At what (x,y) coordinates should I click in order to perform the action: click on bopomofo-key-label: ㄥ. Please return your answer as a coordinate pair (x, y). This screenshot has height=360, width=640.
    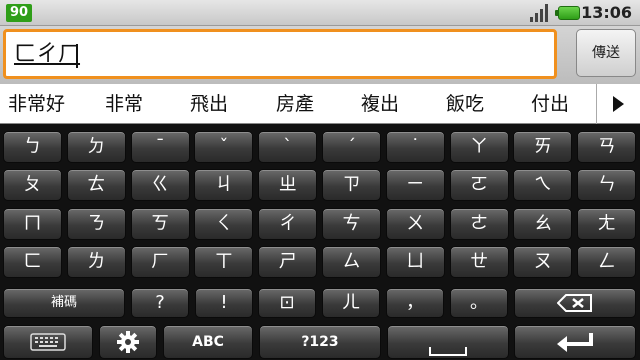
    Looking at the image, I should click on (606, 261).